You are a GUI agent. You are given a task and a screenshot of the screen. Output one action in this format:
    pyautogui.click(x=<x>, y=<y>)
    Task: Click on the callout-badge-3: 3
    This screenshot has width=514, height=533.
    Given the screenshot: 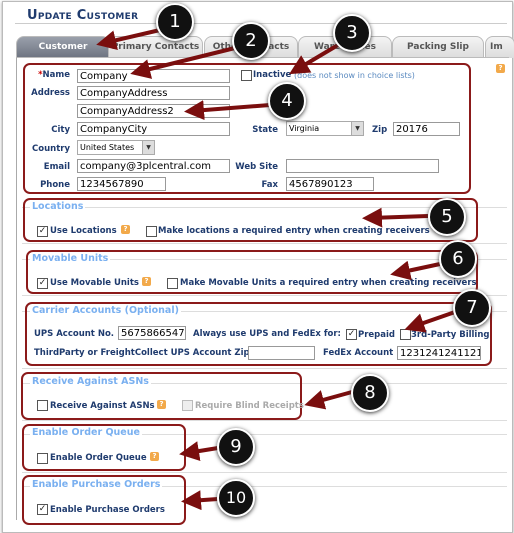 What is the action you would take?
    pyautogui.click(x=352, y=33)
    